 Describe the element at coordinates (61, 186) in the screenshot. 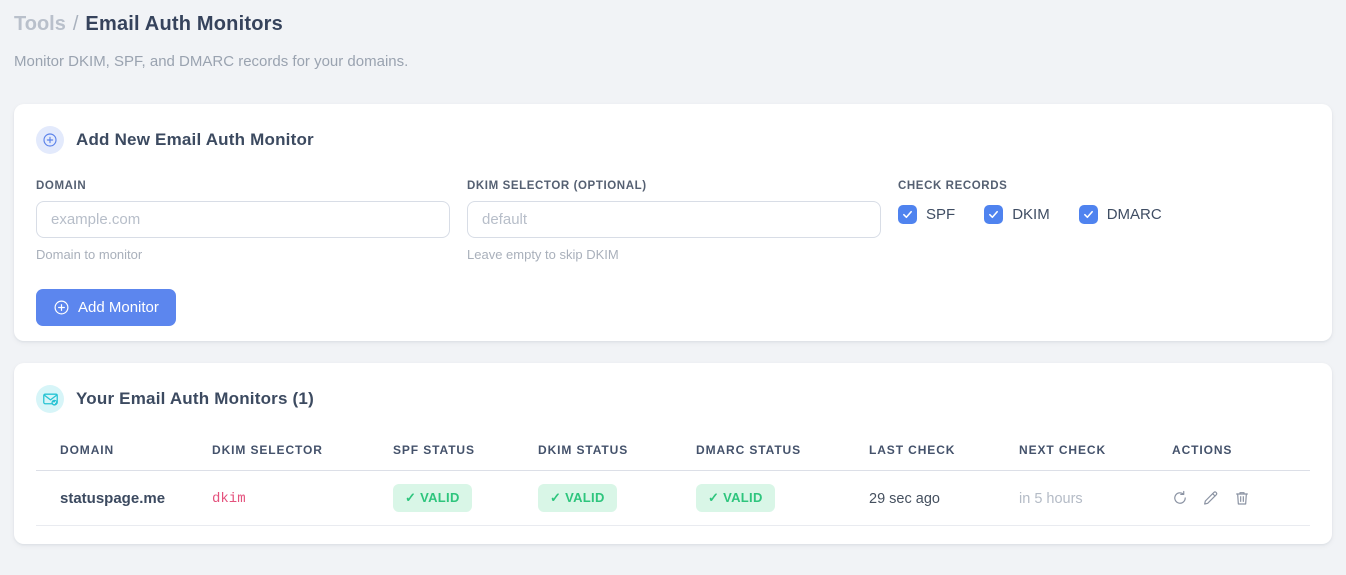

I see `domain-label: DOMAIN` at that location.